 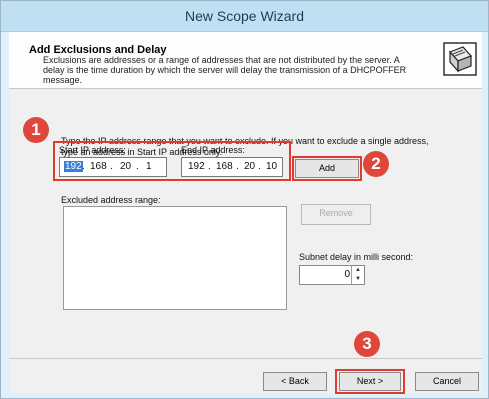 What do you see at coordinates (111, 200) in the screenshot?
I see `excluded-range-label: Excluded address range:` at bounding box center [111, 200].